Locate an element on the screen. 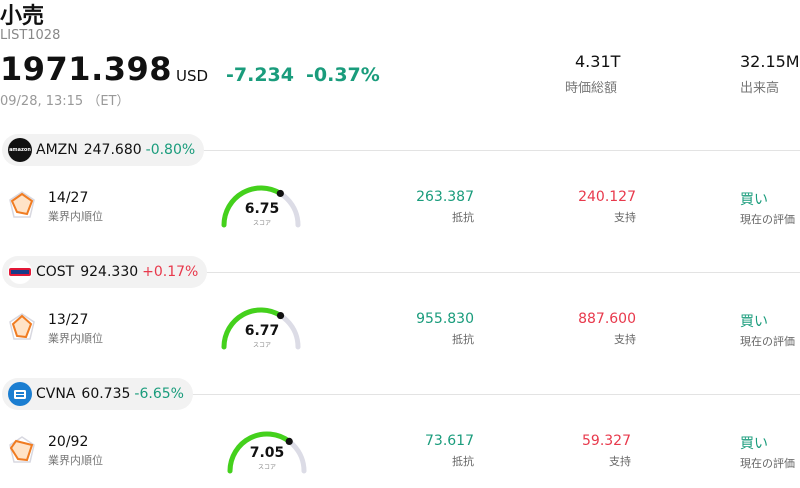  price-change: -7.234 is located at coordinates (260, 75).